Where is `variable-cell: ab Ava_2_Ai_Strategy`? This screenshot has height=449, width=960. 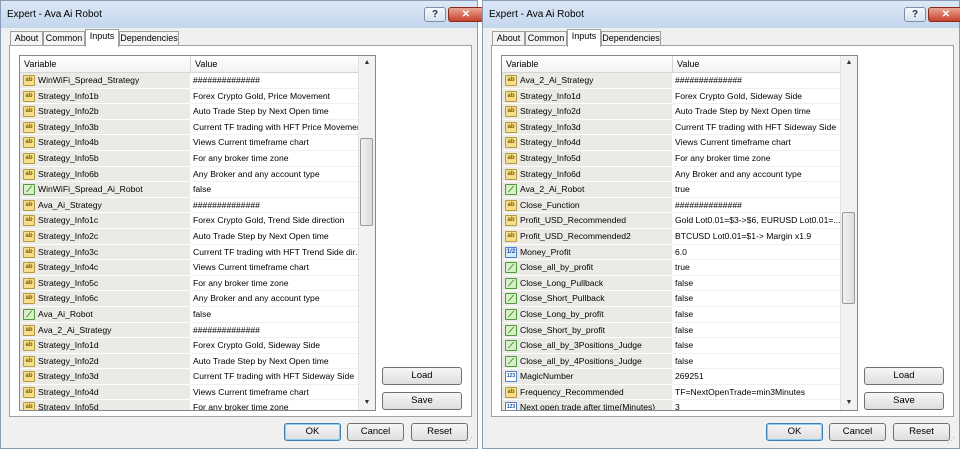
variable-cell: ab Ava_2_Ai_Strategy is located at coordinates (587, 81).